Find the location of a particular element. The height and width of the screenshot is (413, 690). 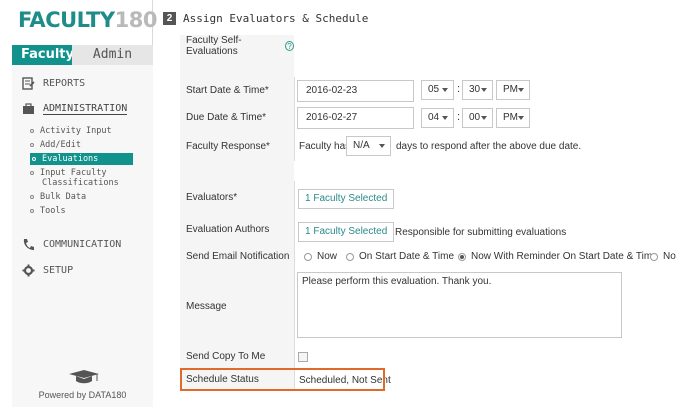

help-icon: ? is located at coordinates (289, 46).